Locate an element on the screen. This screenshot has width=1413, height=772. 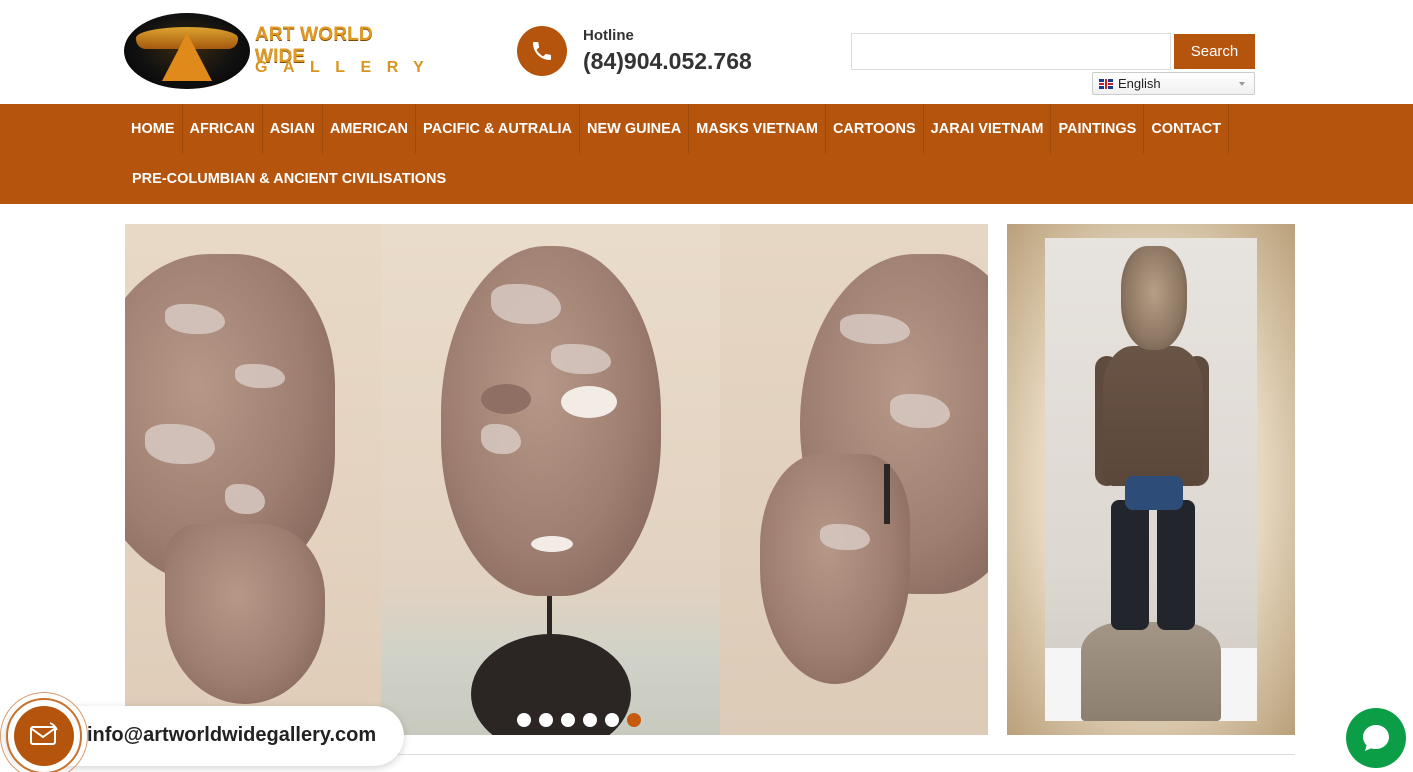
contact-email: info@artworldwidegallery.com is located at coordinates (231, 735).